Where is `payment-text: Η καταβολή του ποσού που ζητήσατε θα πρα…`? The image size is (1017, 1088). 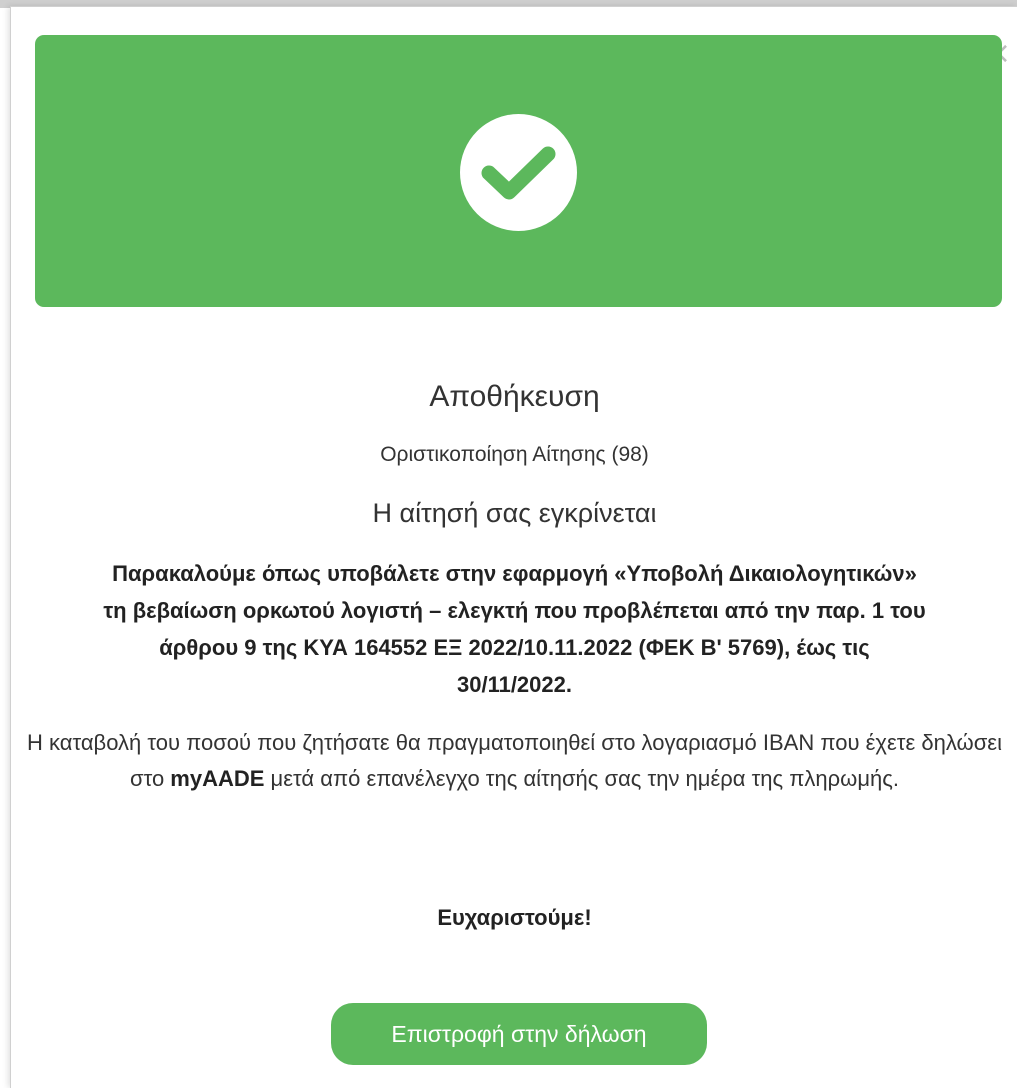 payment-text: Η καταβολή του ποσού που ζητήσατε θα πρα… is located at coordinates (514, 761).